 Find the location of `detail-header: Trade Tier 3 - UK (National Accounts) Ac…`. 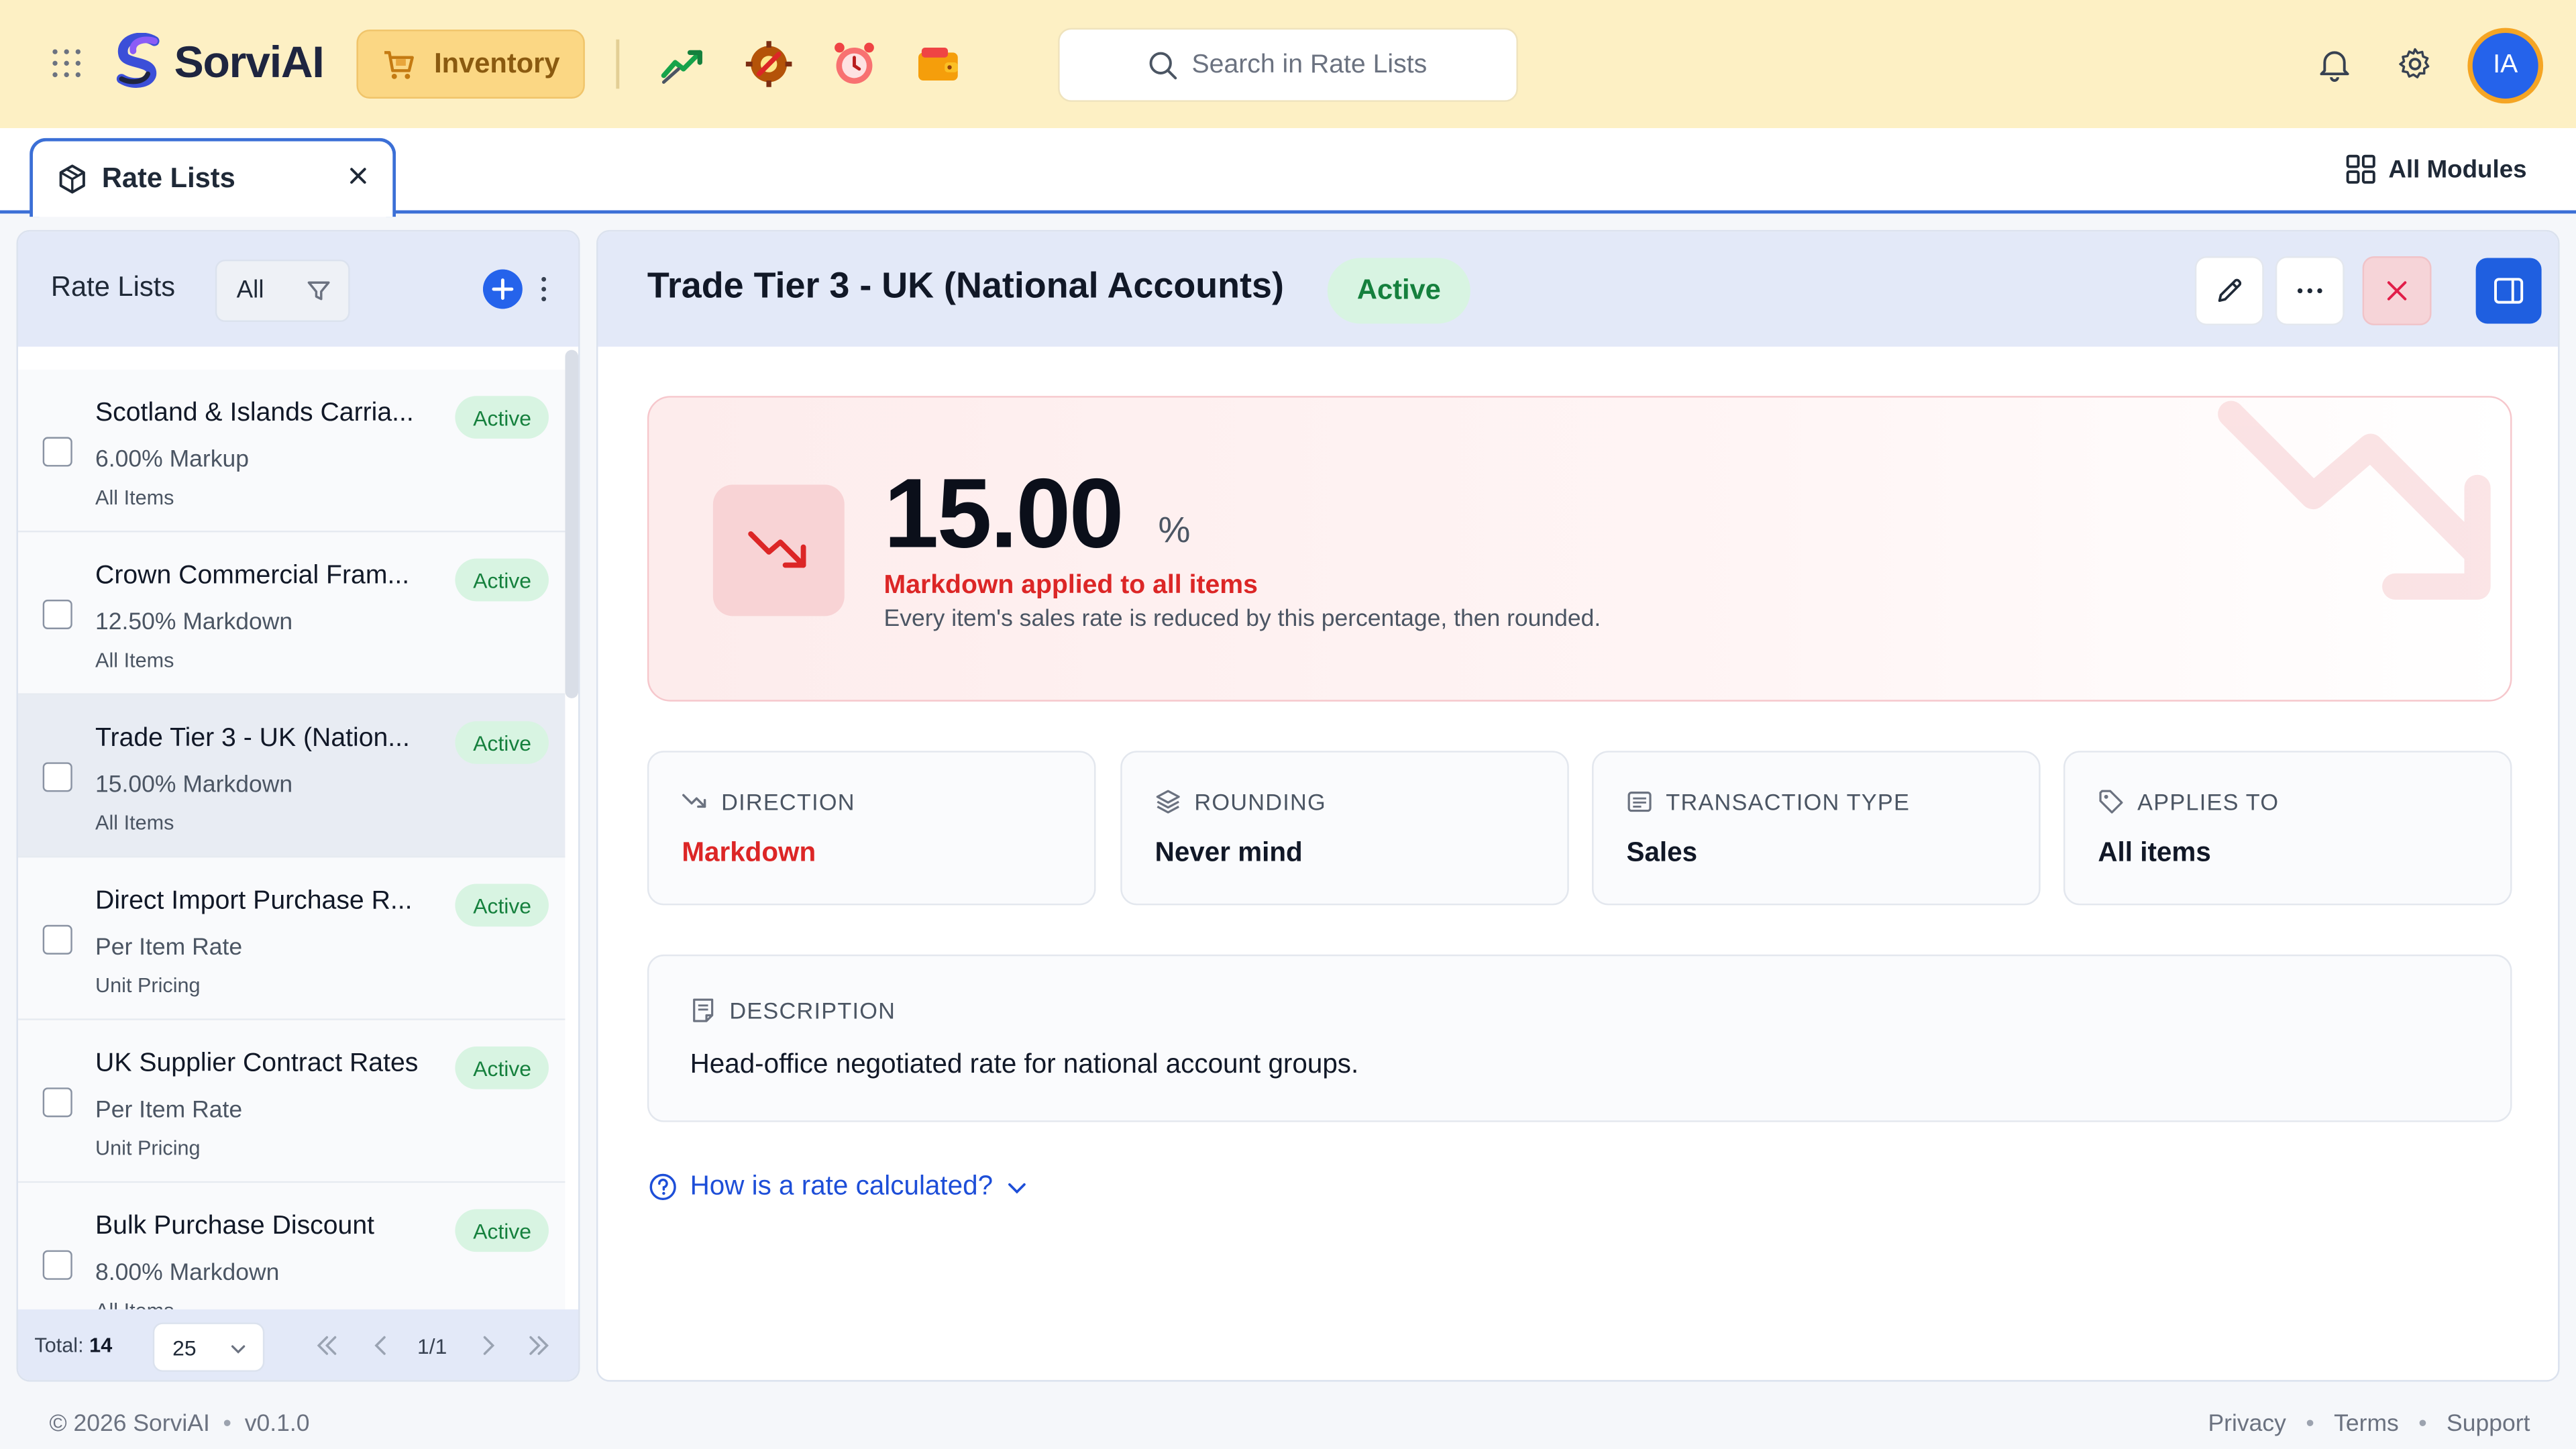

detail-header: Trade Tier 3 - UK (National Accounts) Ac… is located at coordinates (1578, 289).